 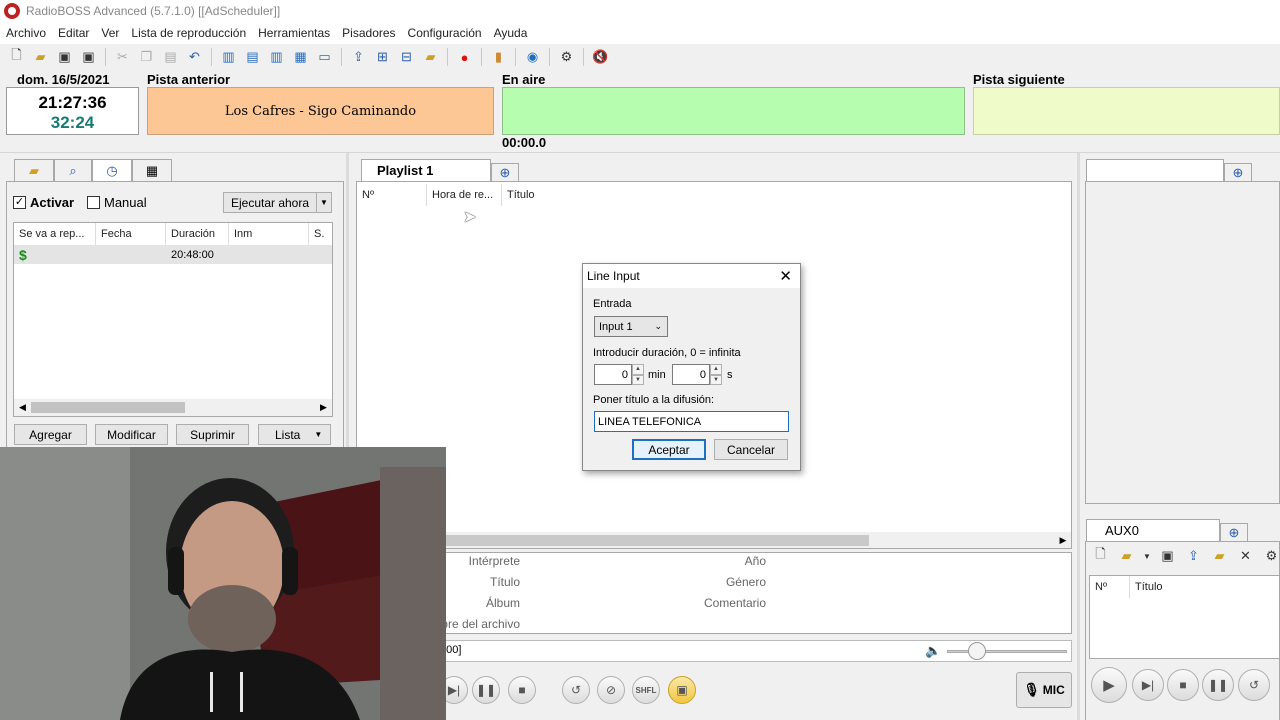 I want to click on volume-slider-thumb, so click(x=977, y=651).